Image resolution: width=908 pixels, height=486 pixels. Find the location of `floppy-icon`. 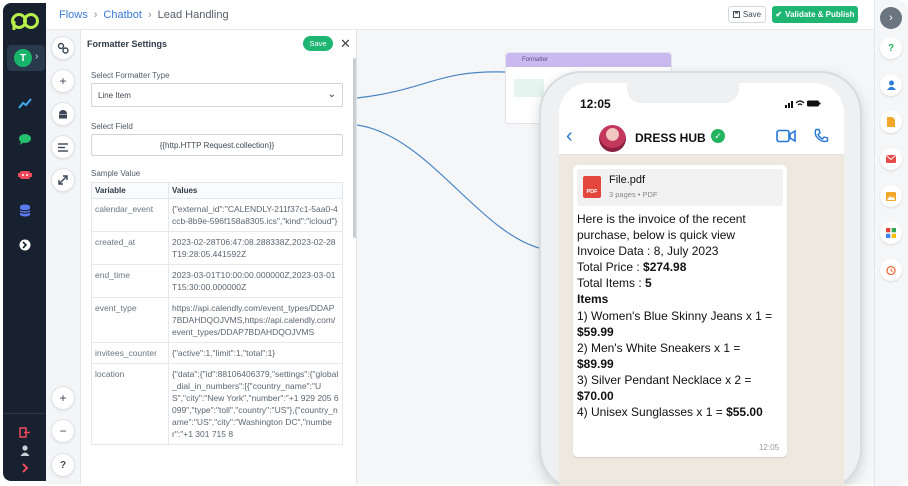

floppy-icon is located at coordinates (736, 14).